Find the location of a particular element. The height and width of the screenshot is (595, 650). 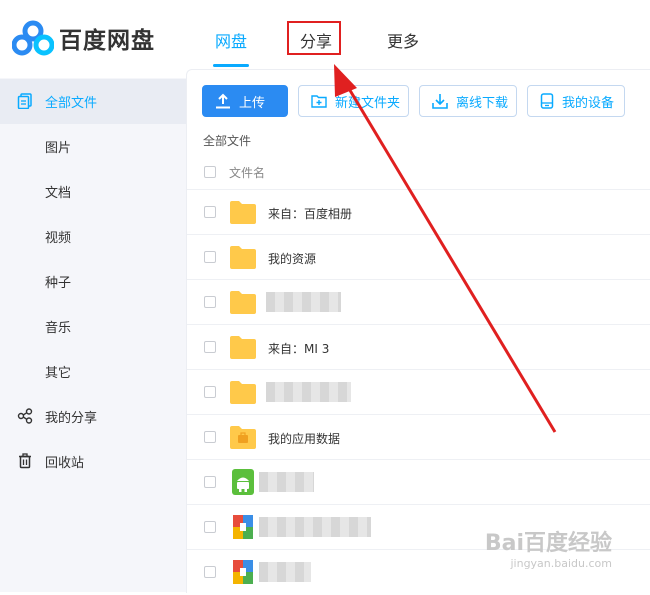

sidebar-item-images: 图片 is located at coordinates (93, 146).